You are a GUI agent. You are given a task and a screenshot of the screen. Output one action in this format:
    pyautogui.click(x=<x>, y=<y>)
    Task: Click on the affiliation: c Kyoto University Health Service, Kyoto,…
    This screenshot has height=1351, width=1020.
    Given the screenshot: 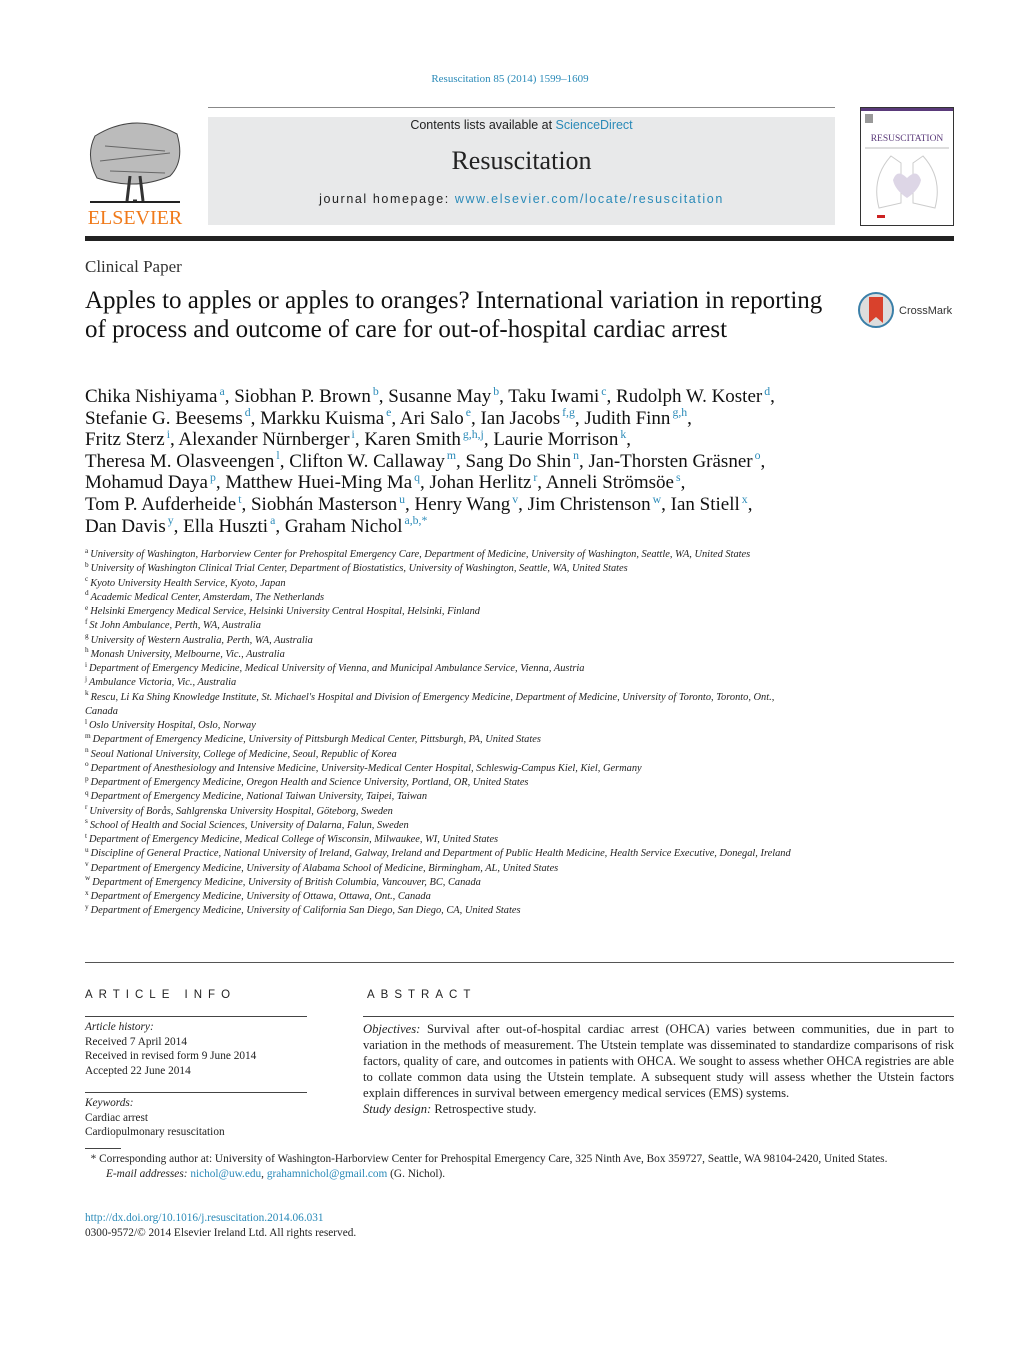 What is the action you would take?
    pyautogui.click(x=445, y=583)
    